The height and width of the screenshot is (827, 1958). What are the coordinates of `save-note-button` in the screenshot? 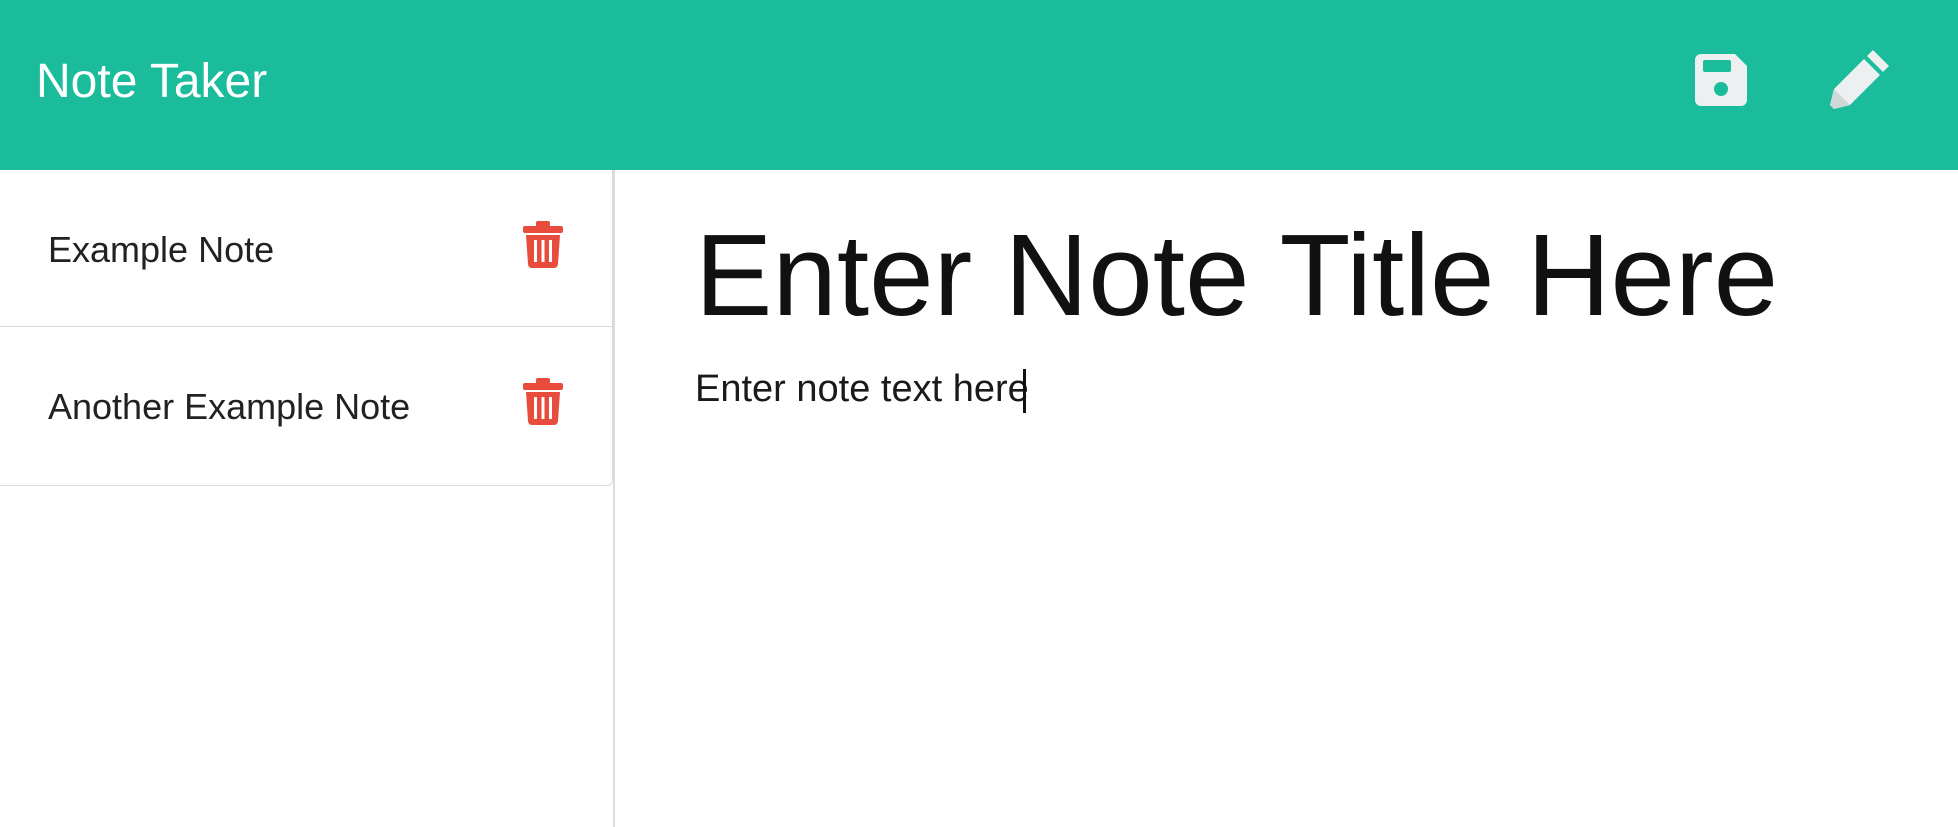 It's located at (1721, 80).